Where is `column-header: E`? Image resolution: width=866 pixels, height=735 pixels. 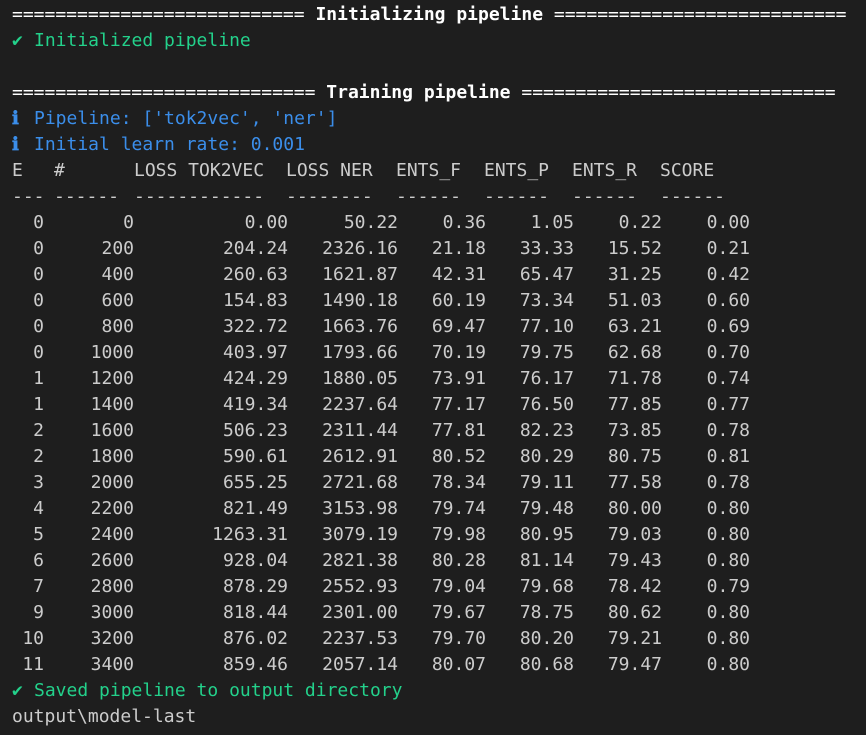 column-header: E is located at coordinates (17, 170).